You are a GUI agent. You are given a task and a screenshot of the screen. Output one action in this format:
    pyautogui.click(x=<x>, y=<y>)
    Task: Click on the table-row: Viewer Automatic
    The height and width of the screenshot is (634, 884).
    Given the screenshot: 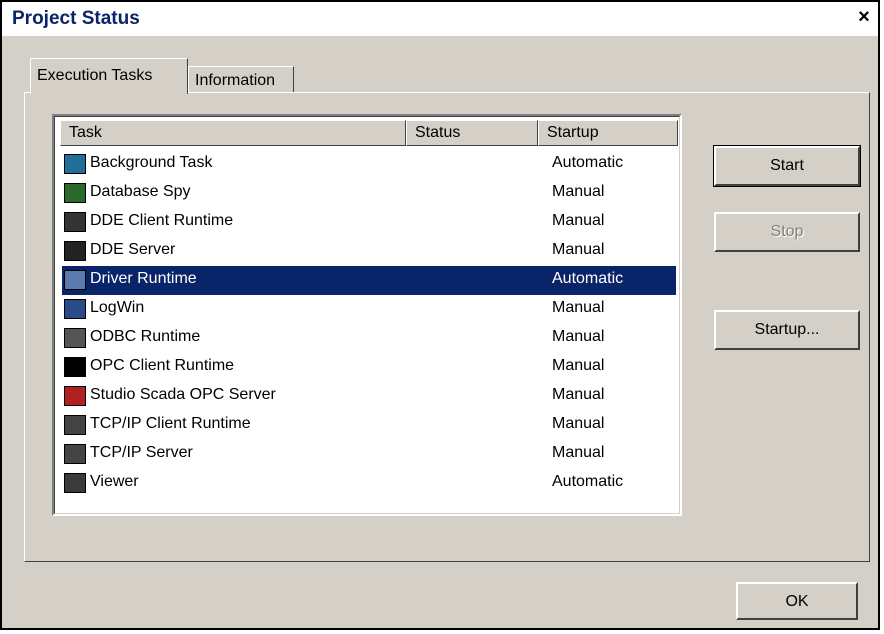 What is the action you would take?
    pyautogui.click(x=369, y=483)
    